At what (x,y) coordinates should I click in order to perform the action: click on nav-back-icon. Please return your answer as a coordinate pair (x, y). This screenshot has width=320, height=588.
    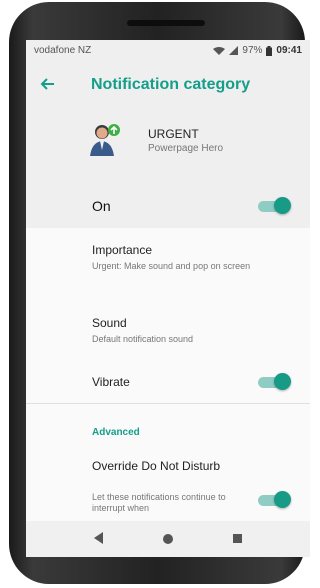
    Looking at the image, I should click on (98, 538).